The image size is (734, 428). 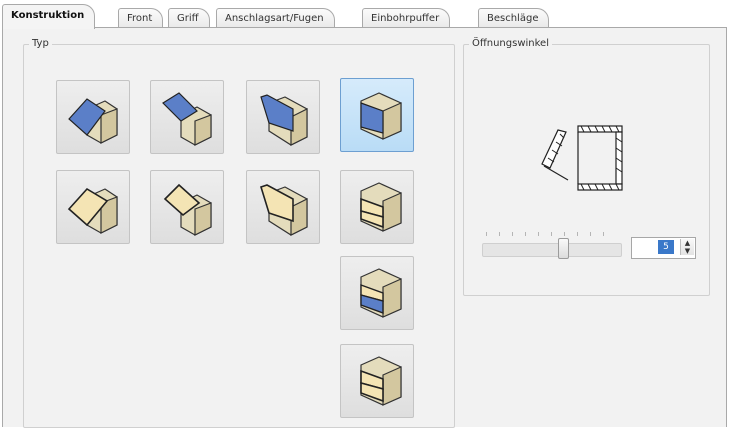 What do you see at coordinates (563, 248) in the screenshot?
I see `slider-thumb` at bounding box center [563, 248].